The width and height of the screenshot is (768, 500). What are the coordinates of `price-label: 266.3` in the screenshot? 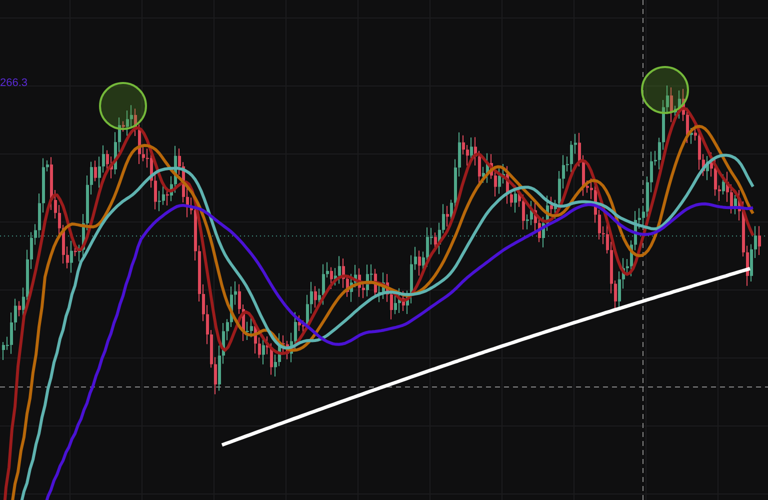 It's located at (14, 83).